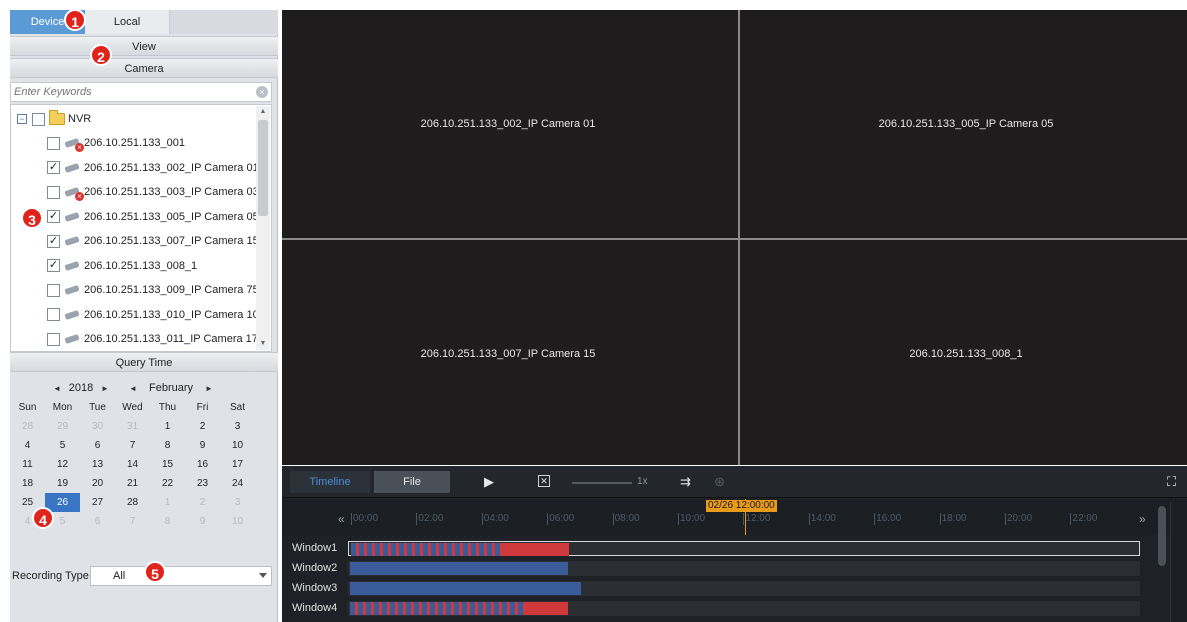 The height and width of the screenshot is (622, 1187). What do you see at coordinates (62, 483) in the screenshot?
I see `calendar-day: 19` at bounding box center [62, 483].